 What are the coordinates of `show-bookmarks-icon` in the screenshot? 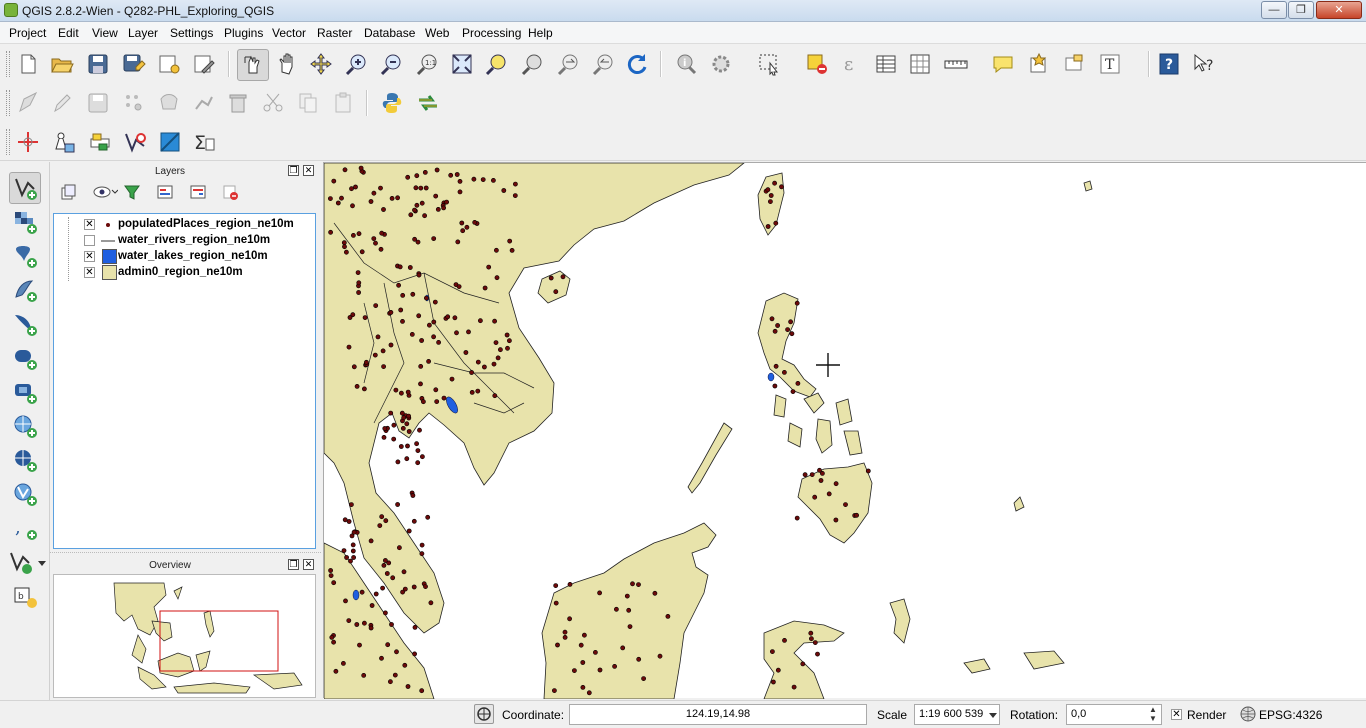 It's located at (1074, 64).